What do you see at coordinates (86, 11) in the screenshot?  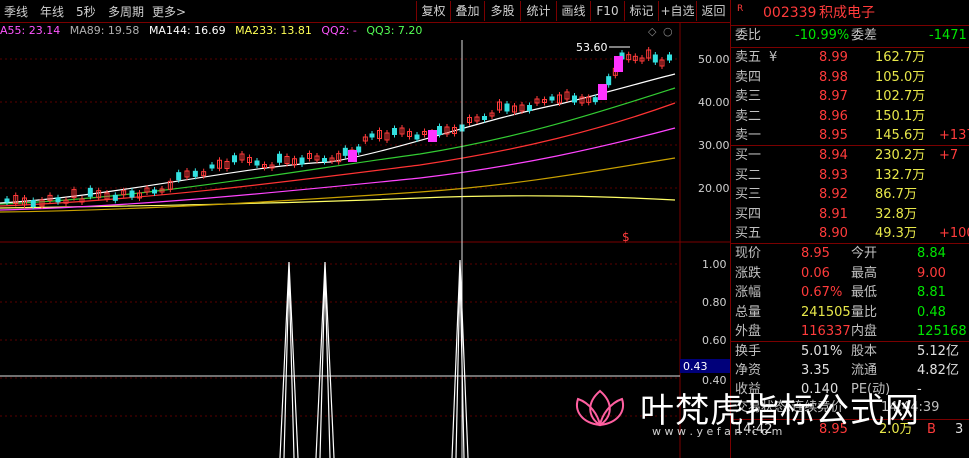 I see `period-5s: 5秒` at bounding box center [86, 11].